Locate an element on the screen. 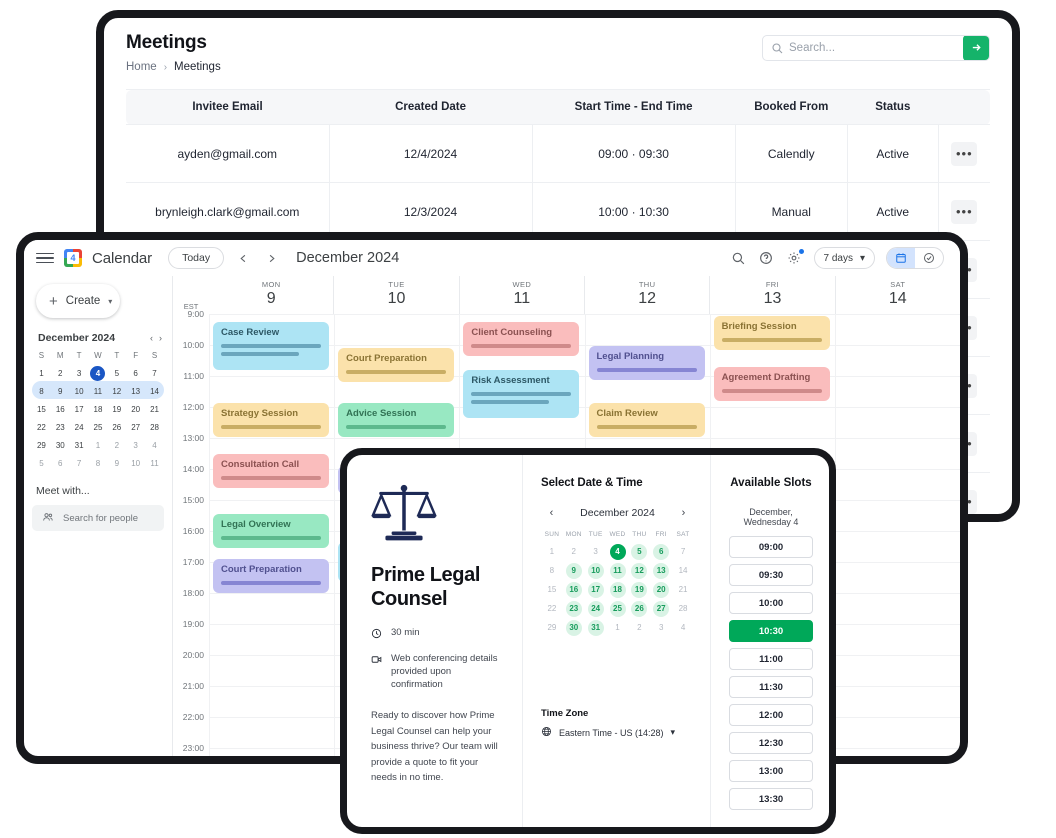 Image resolution: width=1056 pixels, height=838 pixels. mini-day: 17 is located at coordinates (79, 409).